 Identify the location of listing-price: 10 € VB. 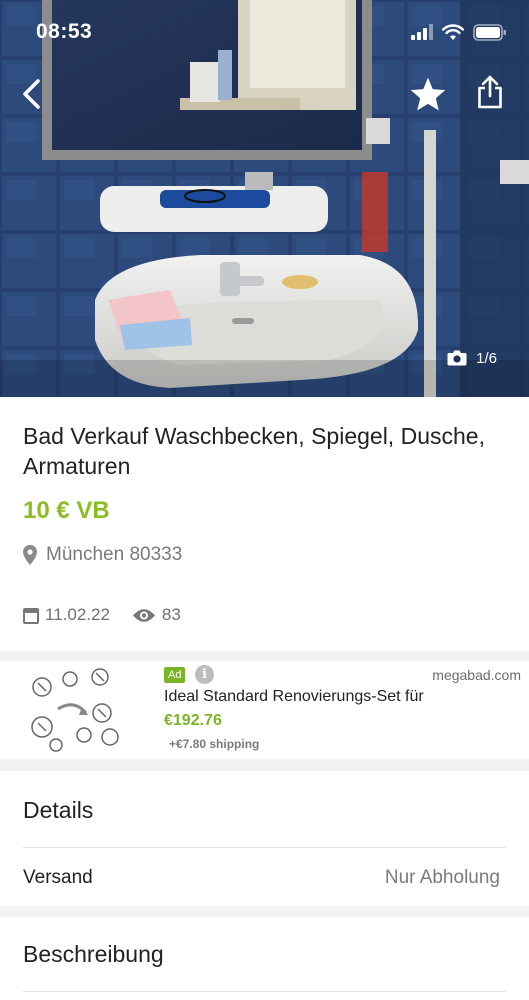
(66, 510).